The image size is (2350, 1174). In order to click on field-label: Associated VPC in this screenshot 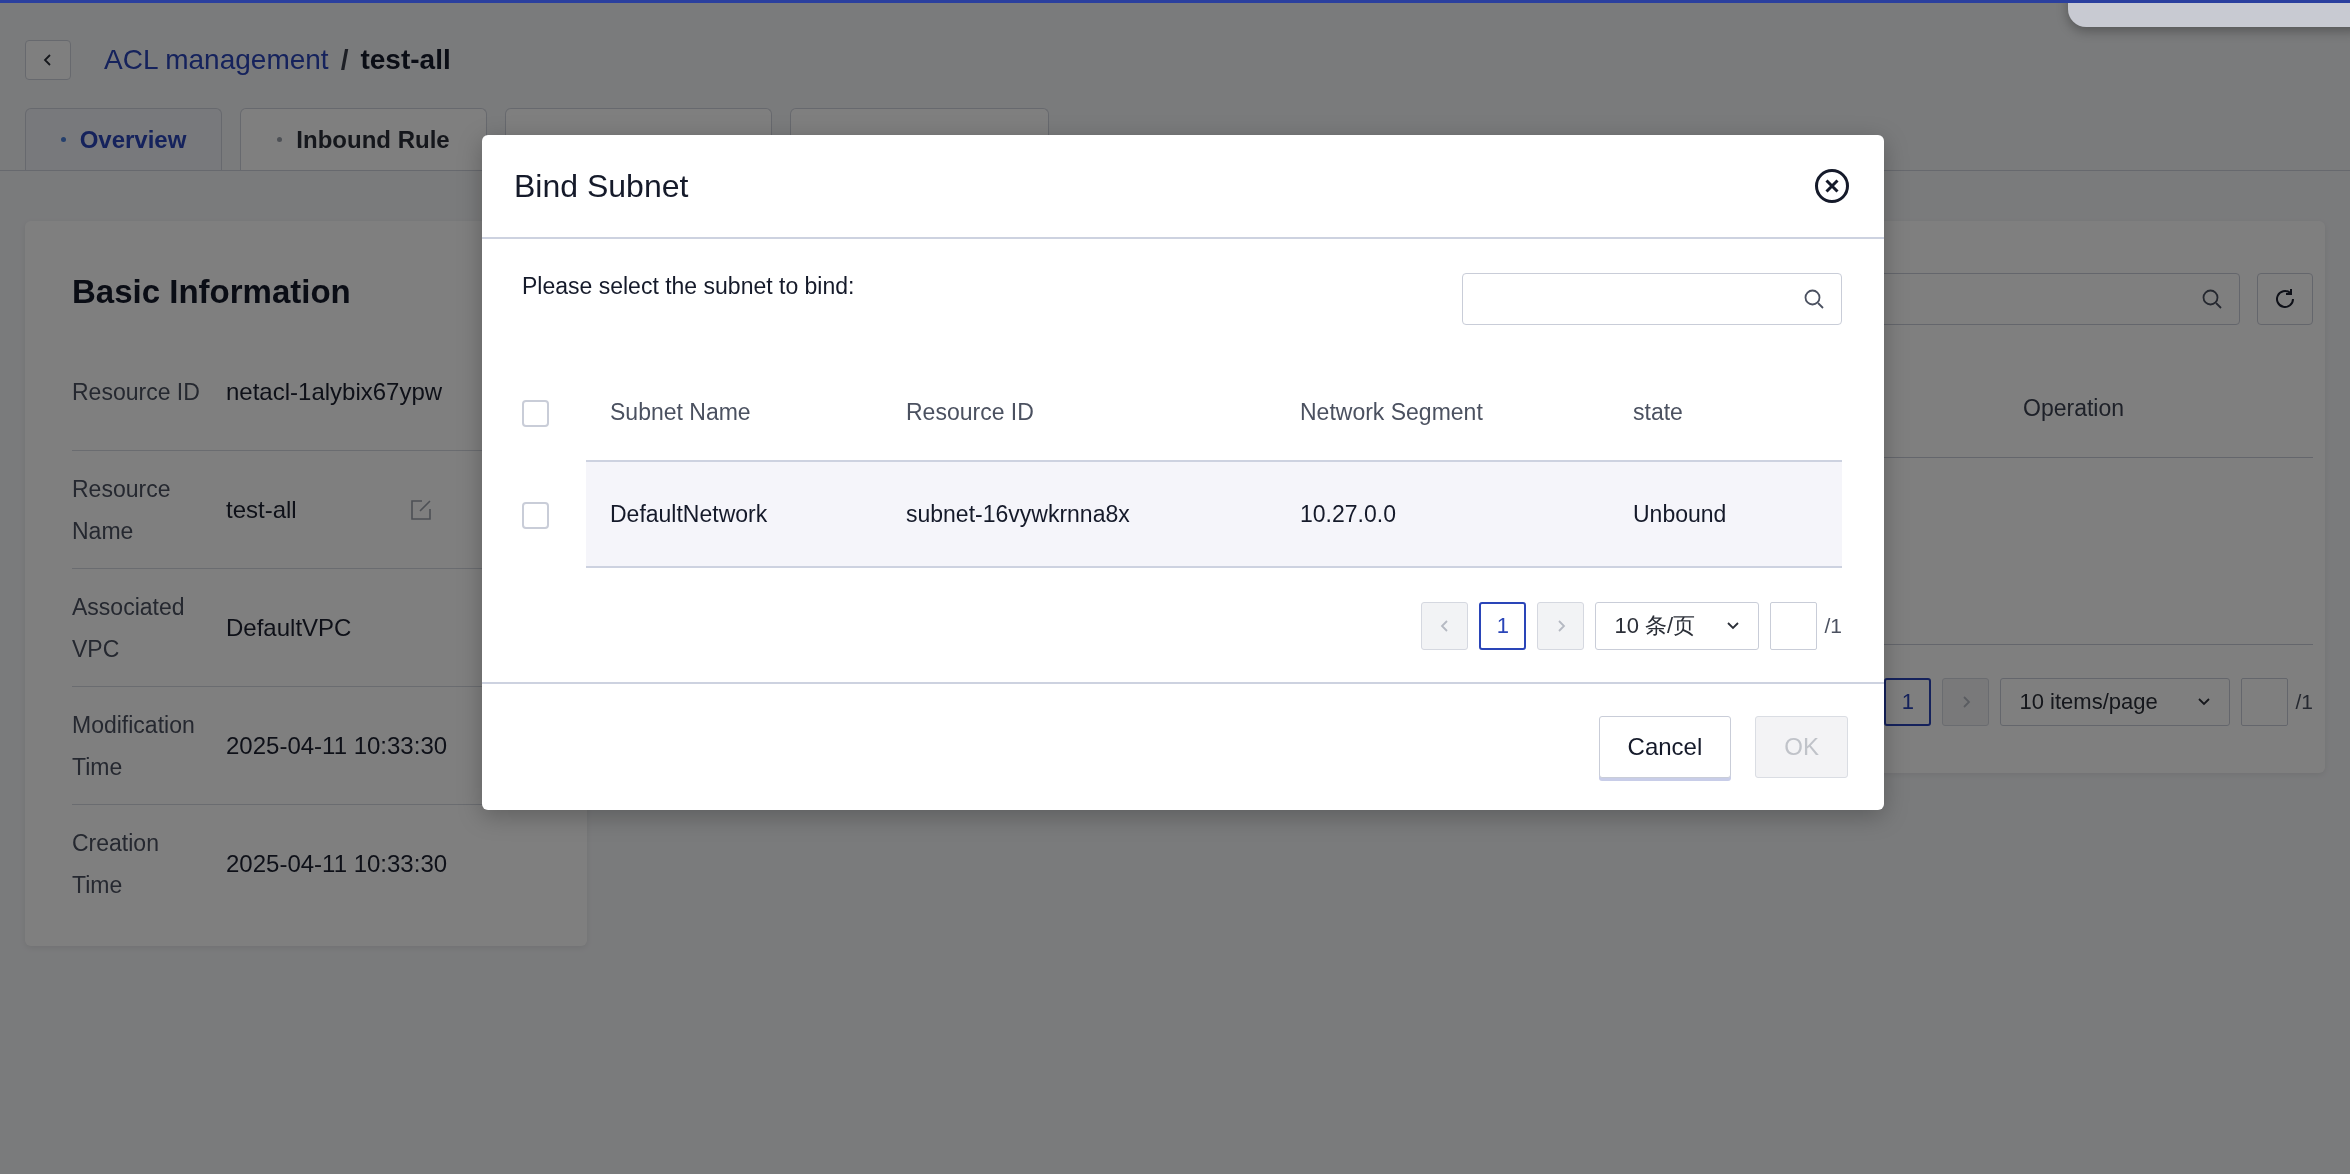, I will do `click(129, 628)`.